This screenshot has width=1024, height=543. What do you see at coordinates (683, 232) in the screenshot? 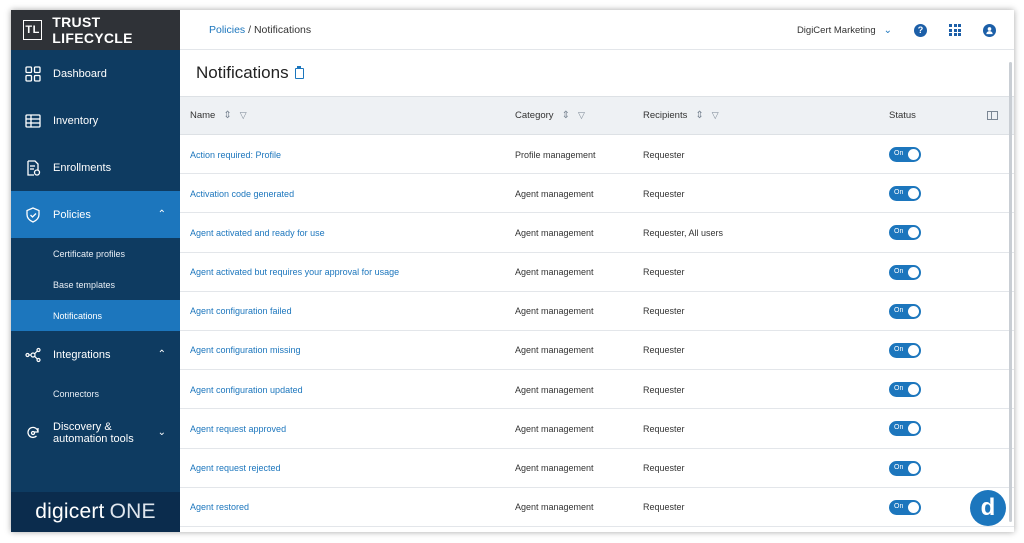
I see `recipients-cell: Requester, All users` at bounding box center [683, 232].